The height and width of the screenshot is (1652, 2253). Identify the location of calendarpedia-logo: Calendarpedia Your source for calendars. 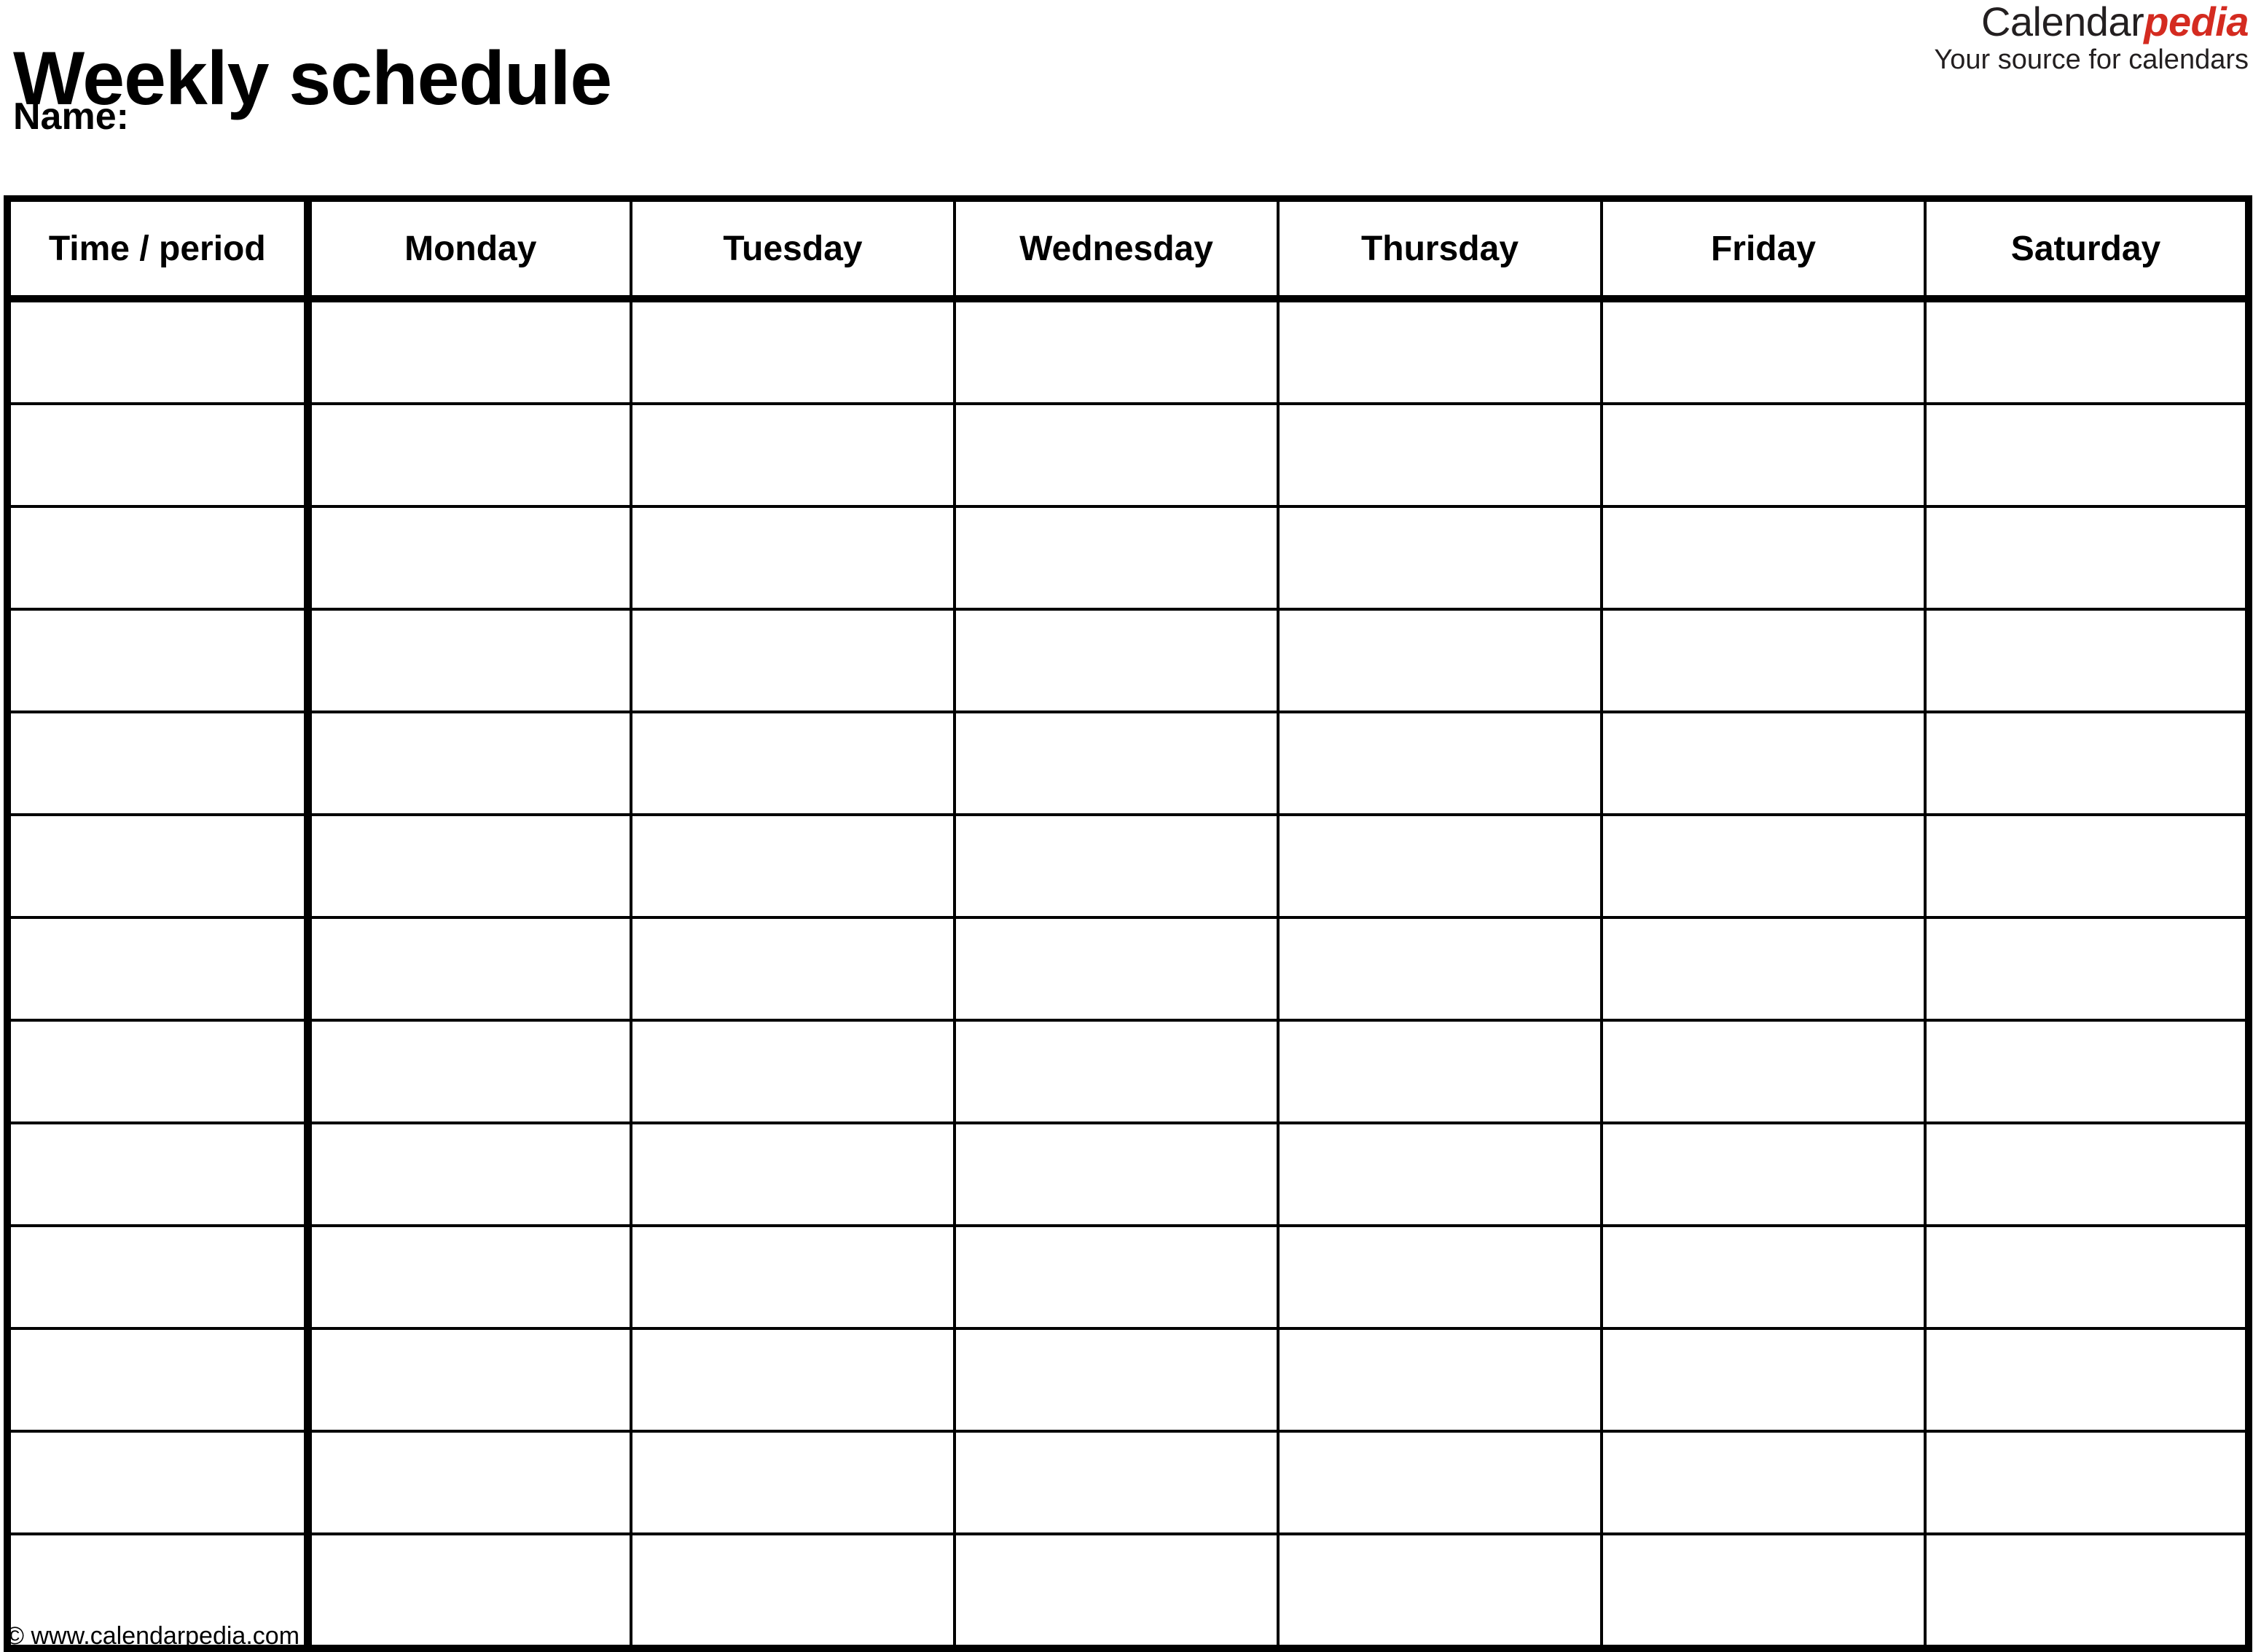
(2091, 38).